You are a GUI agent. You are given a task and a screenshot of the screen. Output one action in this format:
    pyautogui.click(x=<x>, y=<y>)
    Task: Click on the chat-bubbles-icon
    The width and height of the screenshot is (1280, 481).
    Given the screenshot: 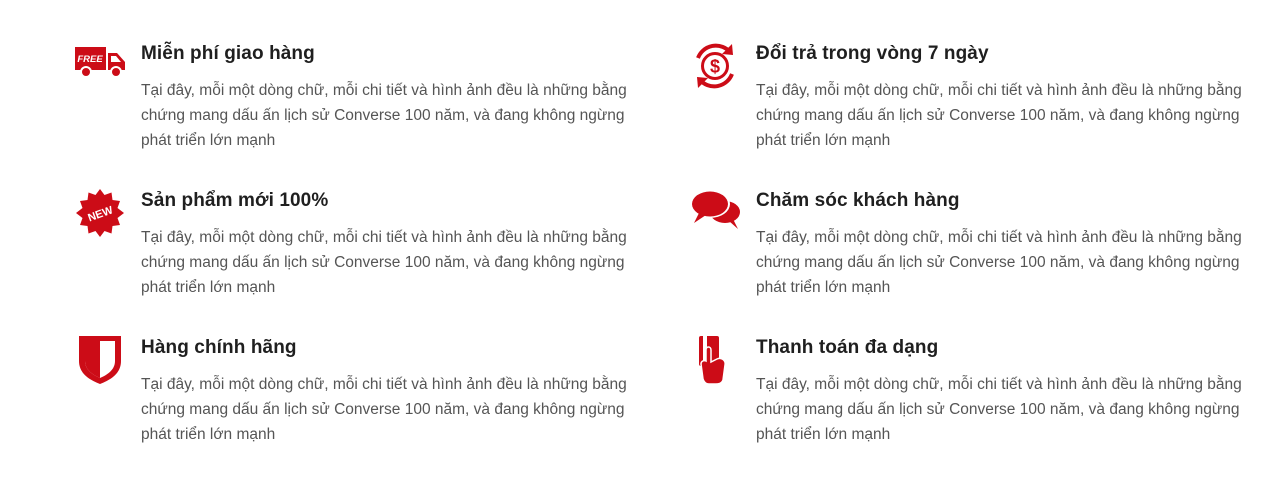 What is the action you would take?
    pyautogui.click(x=715, y=213)
    